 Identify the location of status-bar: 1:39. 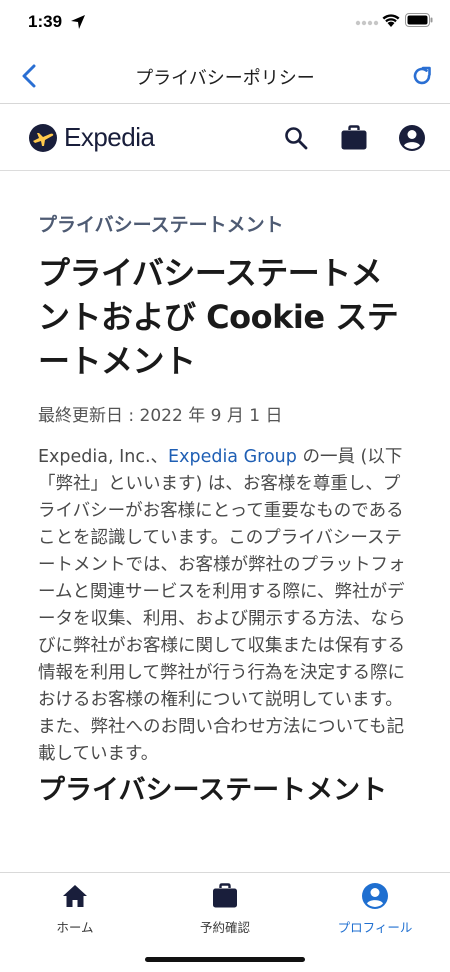
(225, 24).